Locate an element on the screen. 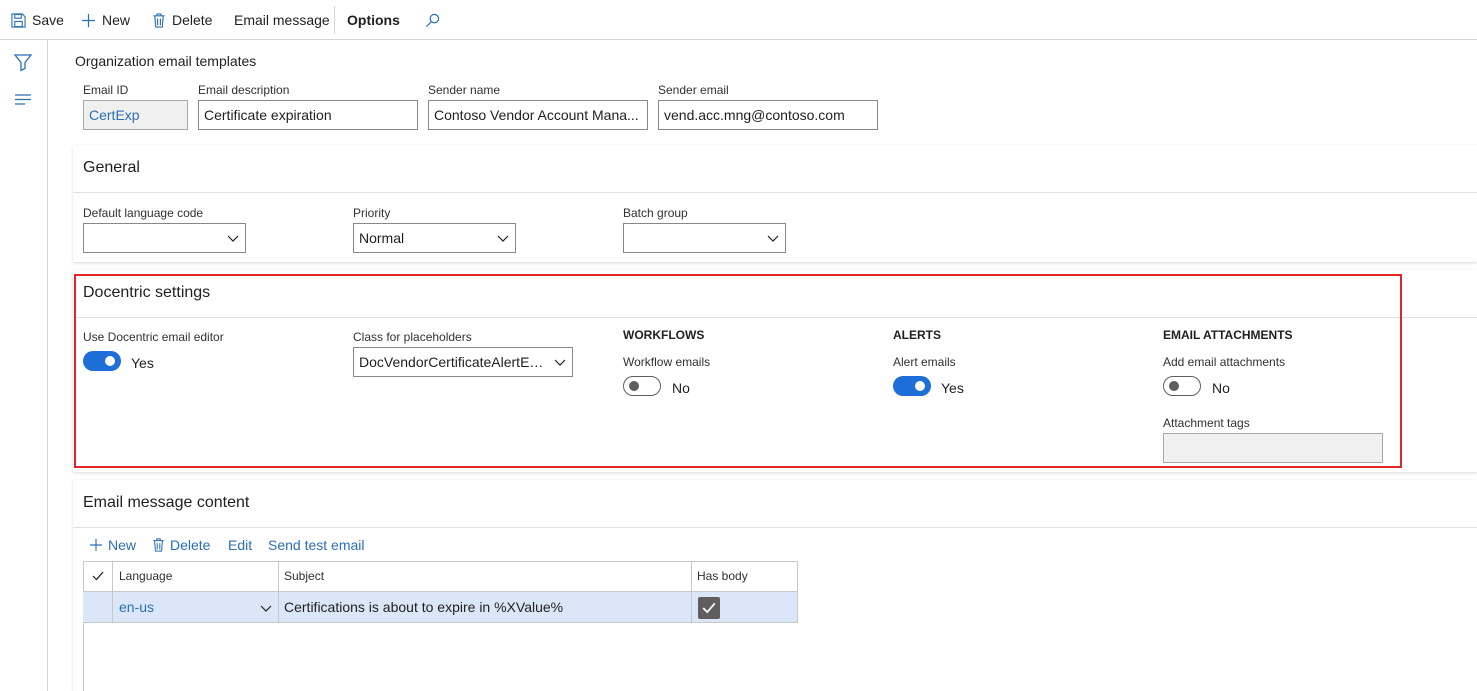 This screenshot has height=691, width=1477. save-button: Save is located at coordinates (37, 20).